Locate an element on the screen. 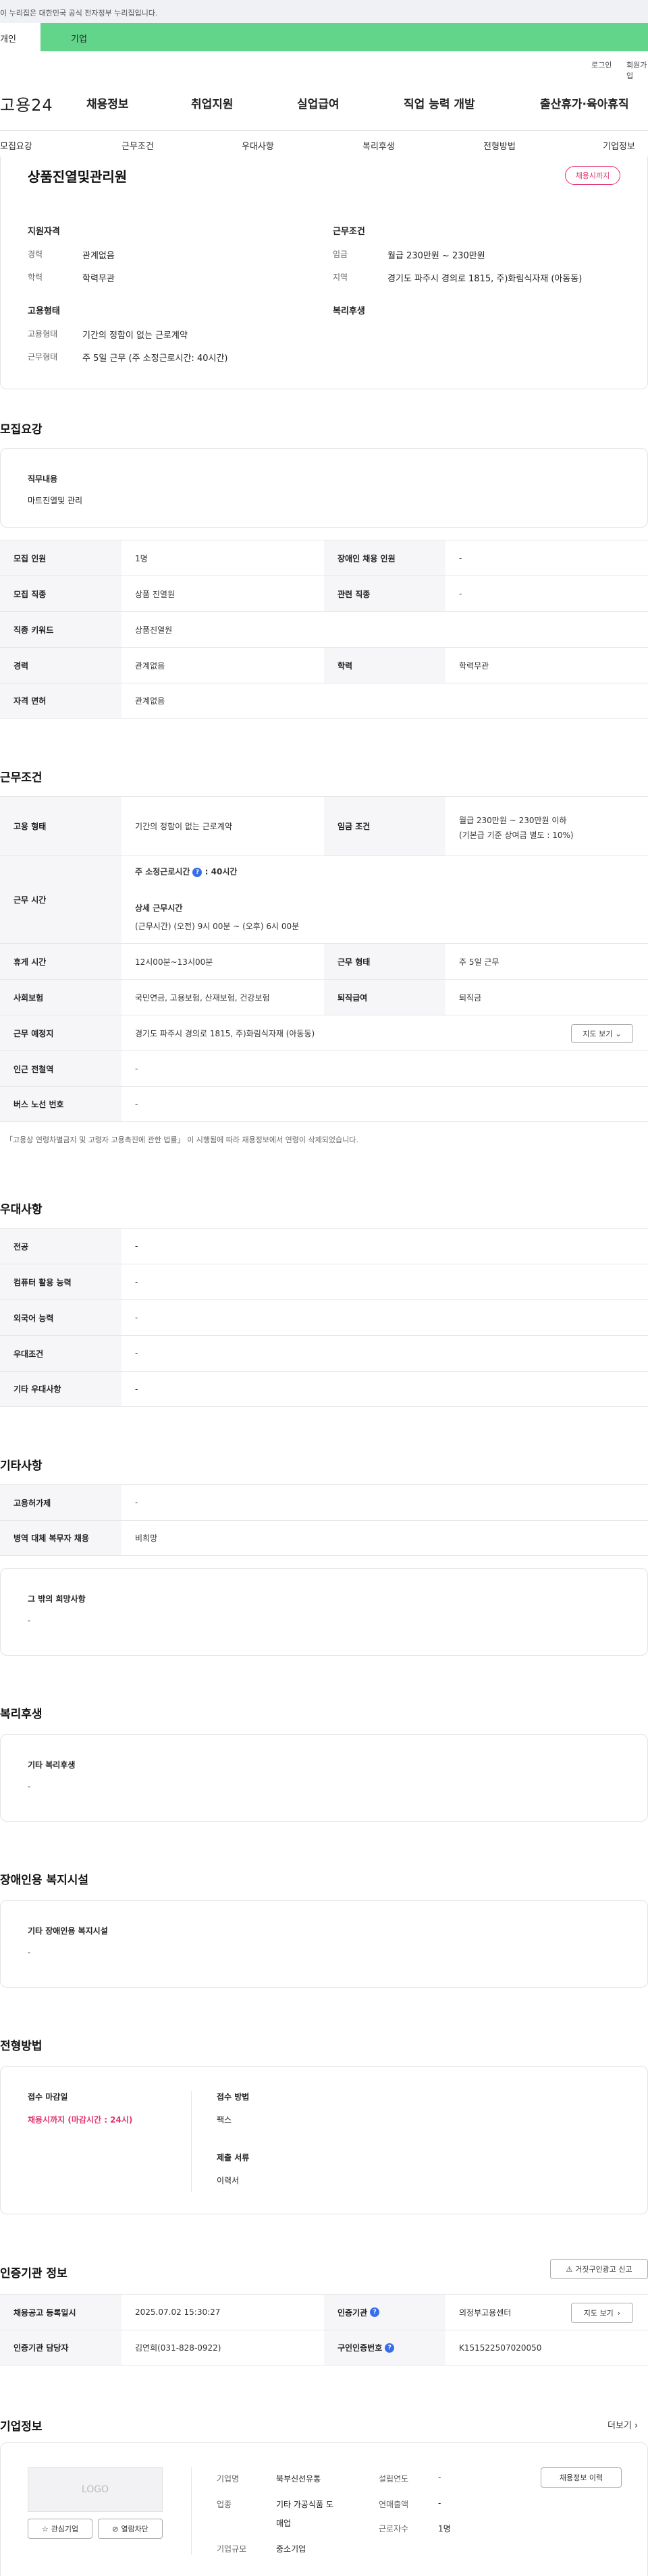  table-header-cell: 사회보험 is located at coordinates (61, 997).